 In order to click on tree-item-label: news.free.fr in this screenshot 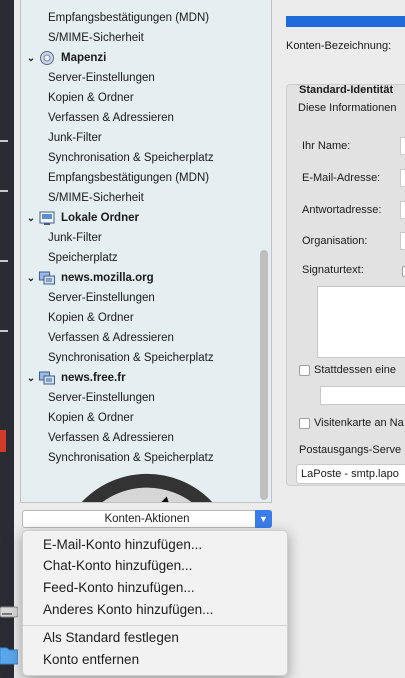, I will do `click(93, 378)`.